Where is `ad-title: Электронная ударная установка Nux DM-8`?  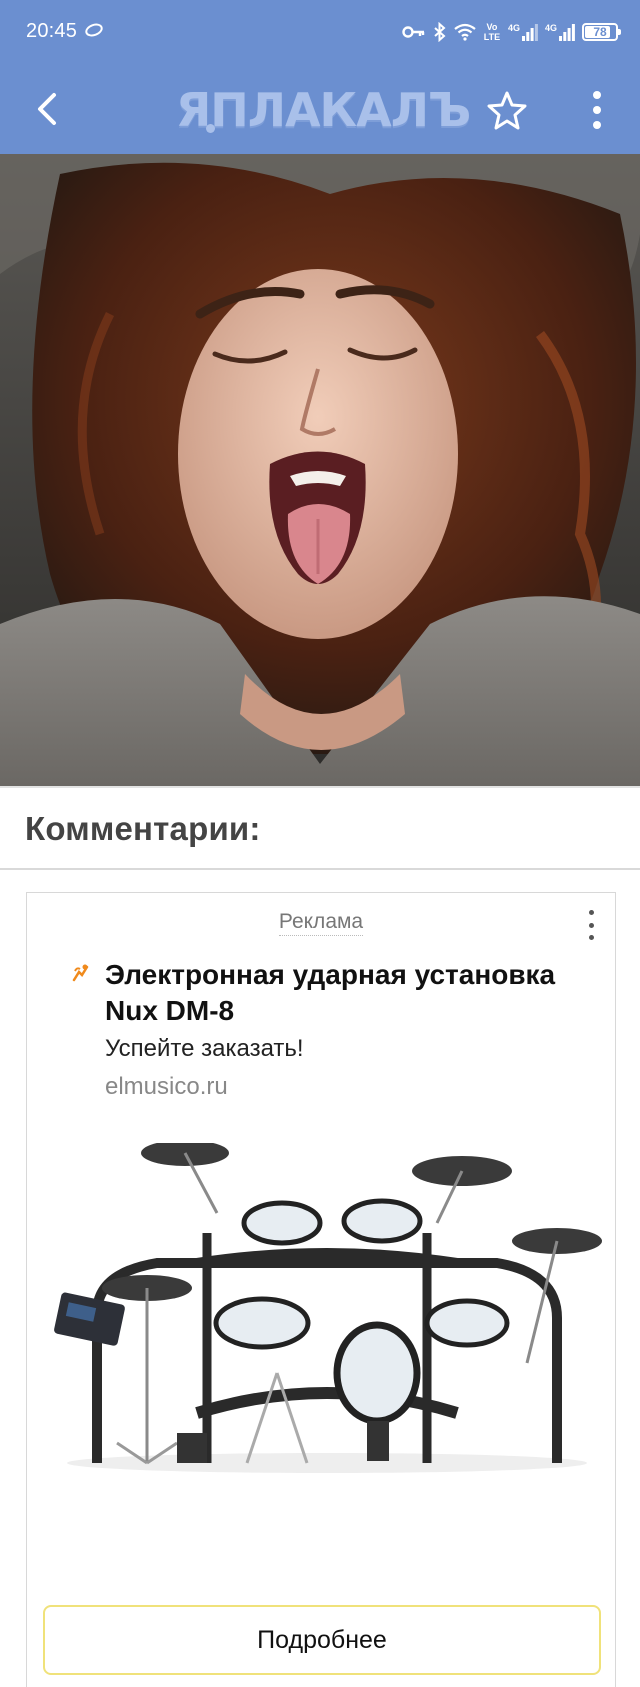
ad-title: Электронная ударная установка Nux DM-8 is located at coordinates (345, 993).